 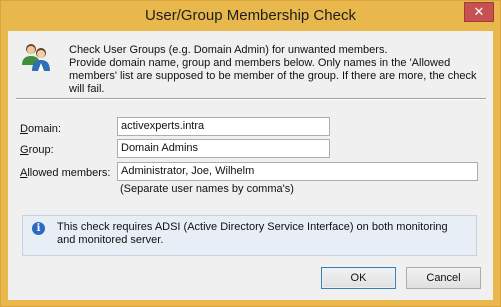 I want to click on group-value: Domain Admins, so click(x=160, y=148).